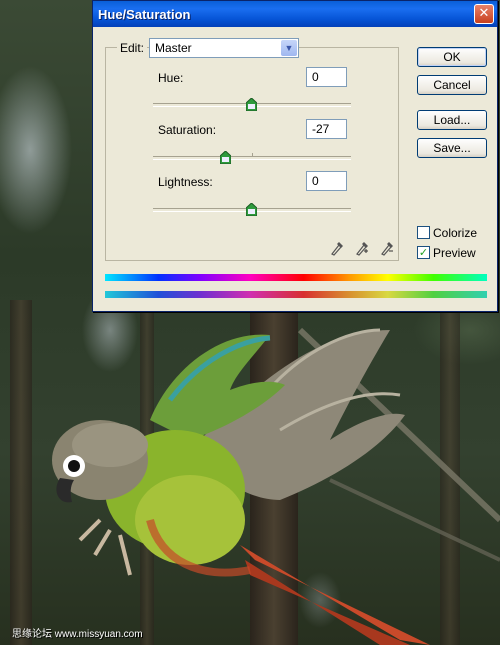  What do you see at coordinates (187, 130) in the screenshot?
I see `saturation-label: Saturation:` at bounding box center [187, 130].